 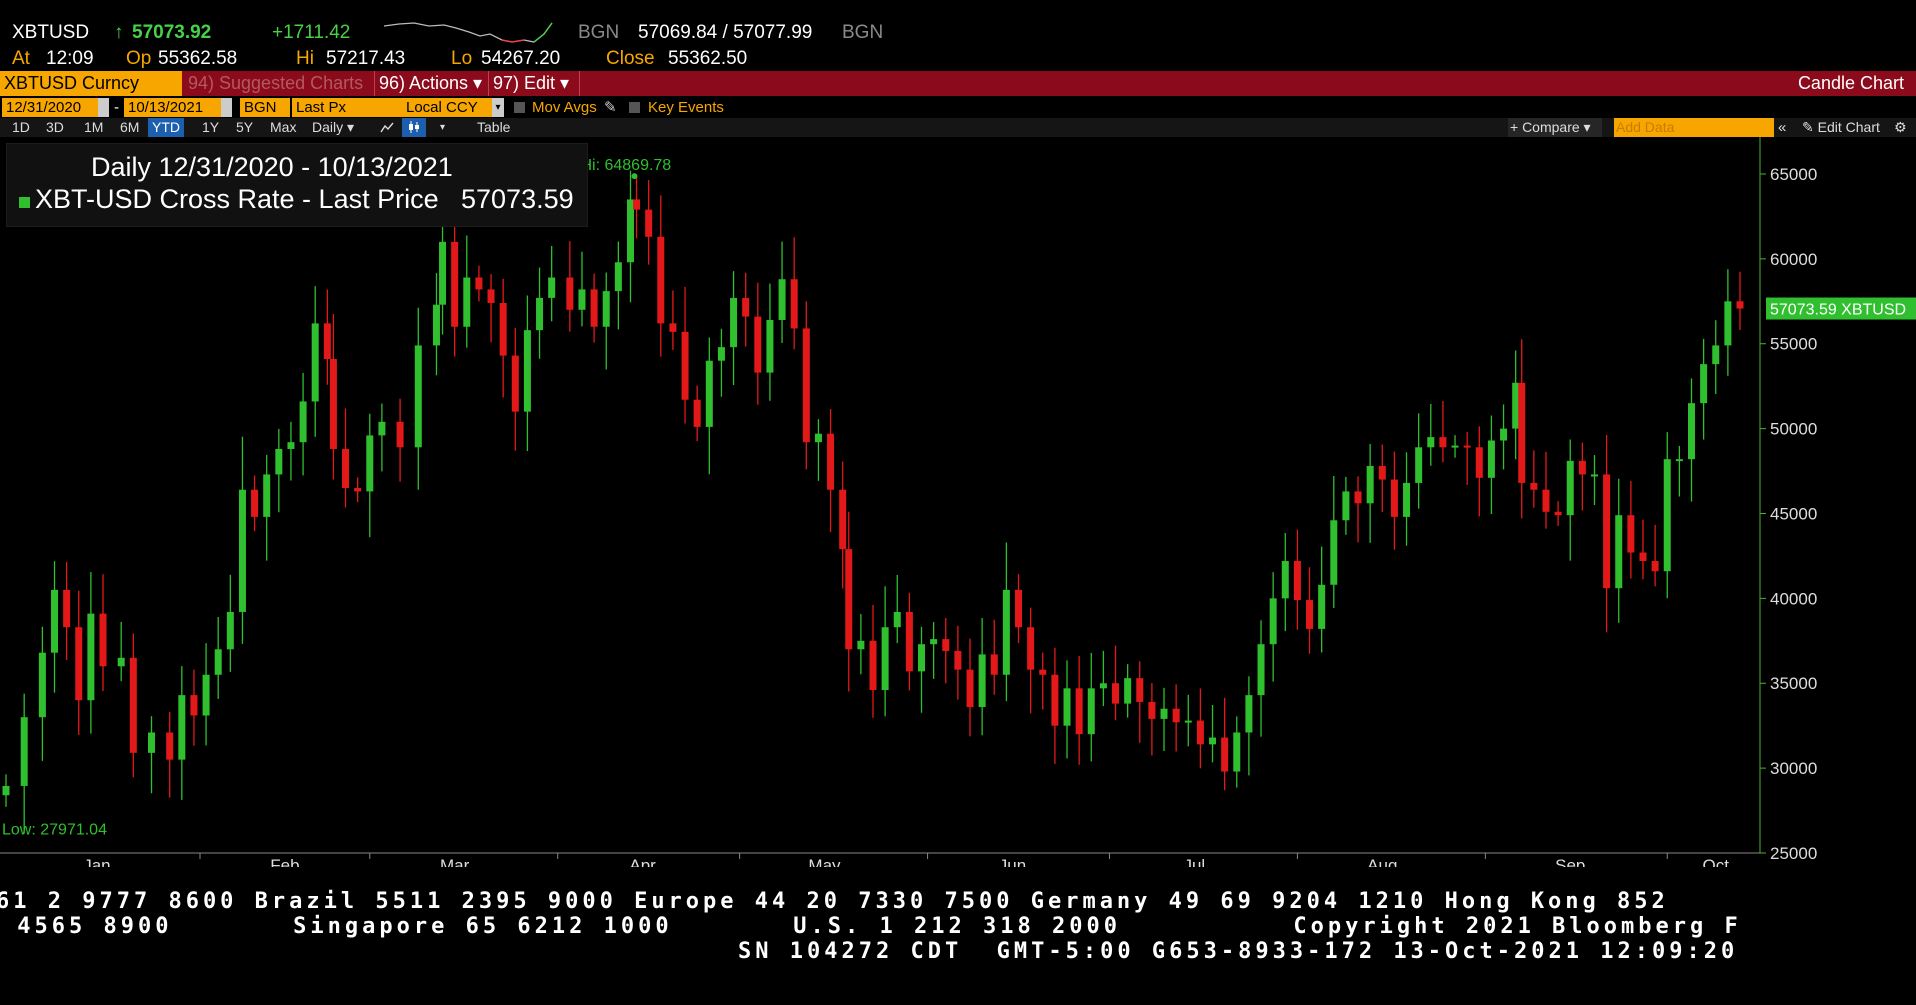 I want to click on low-value: 54267.20, so click(x=521, y=58).